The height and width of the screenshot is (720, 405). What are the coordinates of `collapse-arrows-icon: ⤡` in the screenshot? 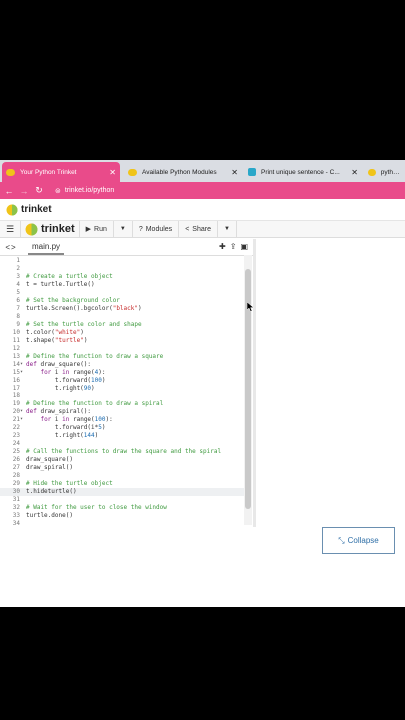 It's located at (341, 540).